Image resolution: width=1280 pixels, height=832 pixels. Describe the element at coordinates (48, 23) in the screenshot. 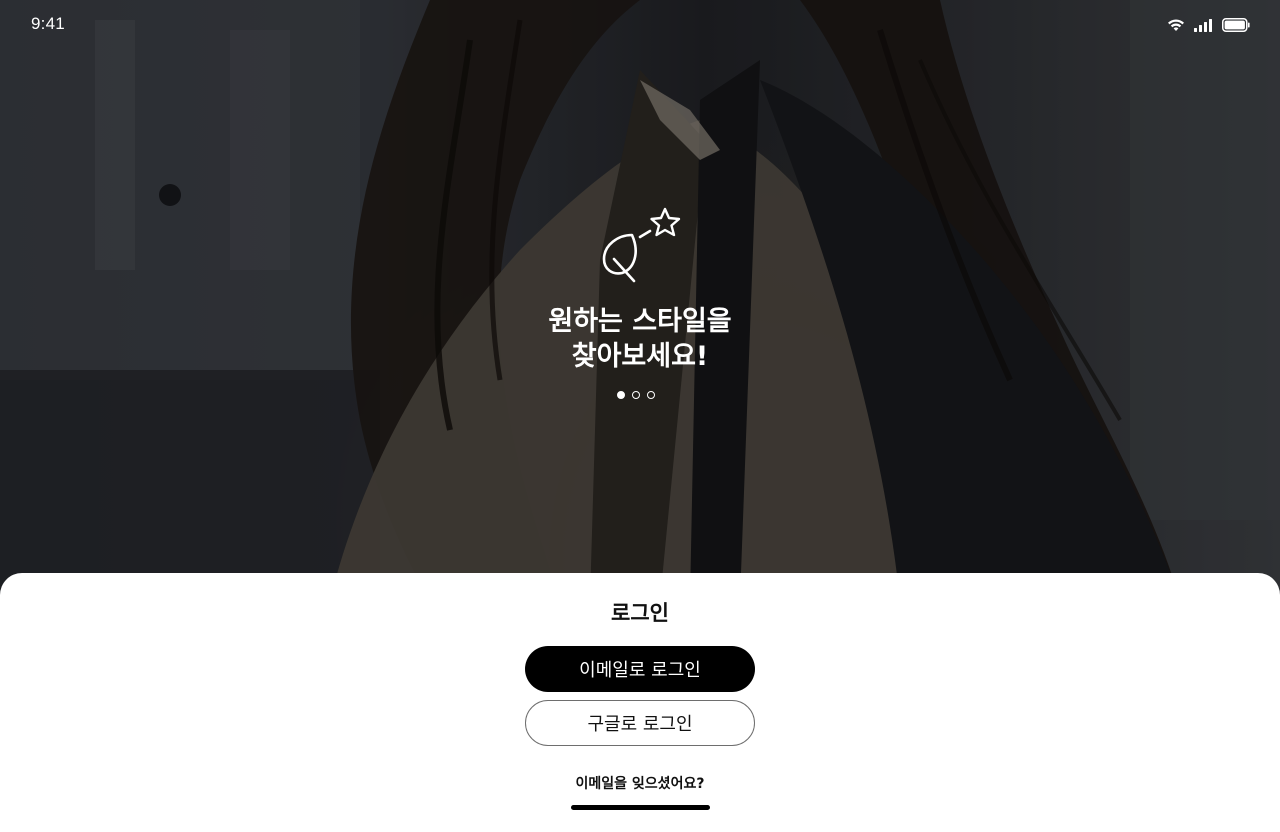

I see `status-time: 9:41` at that location.